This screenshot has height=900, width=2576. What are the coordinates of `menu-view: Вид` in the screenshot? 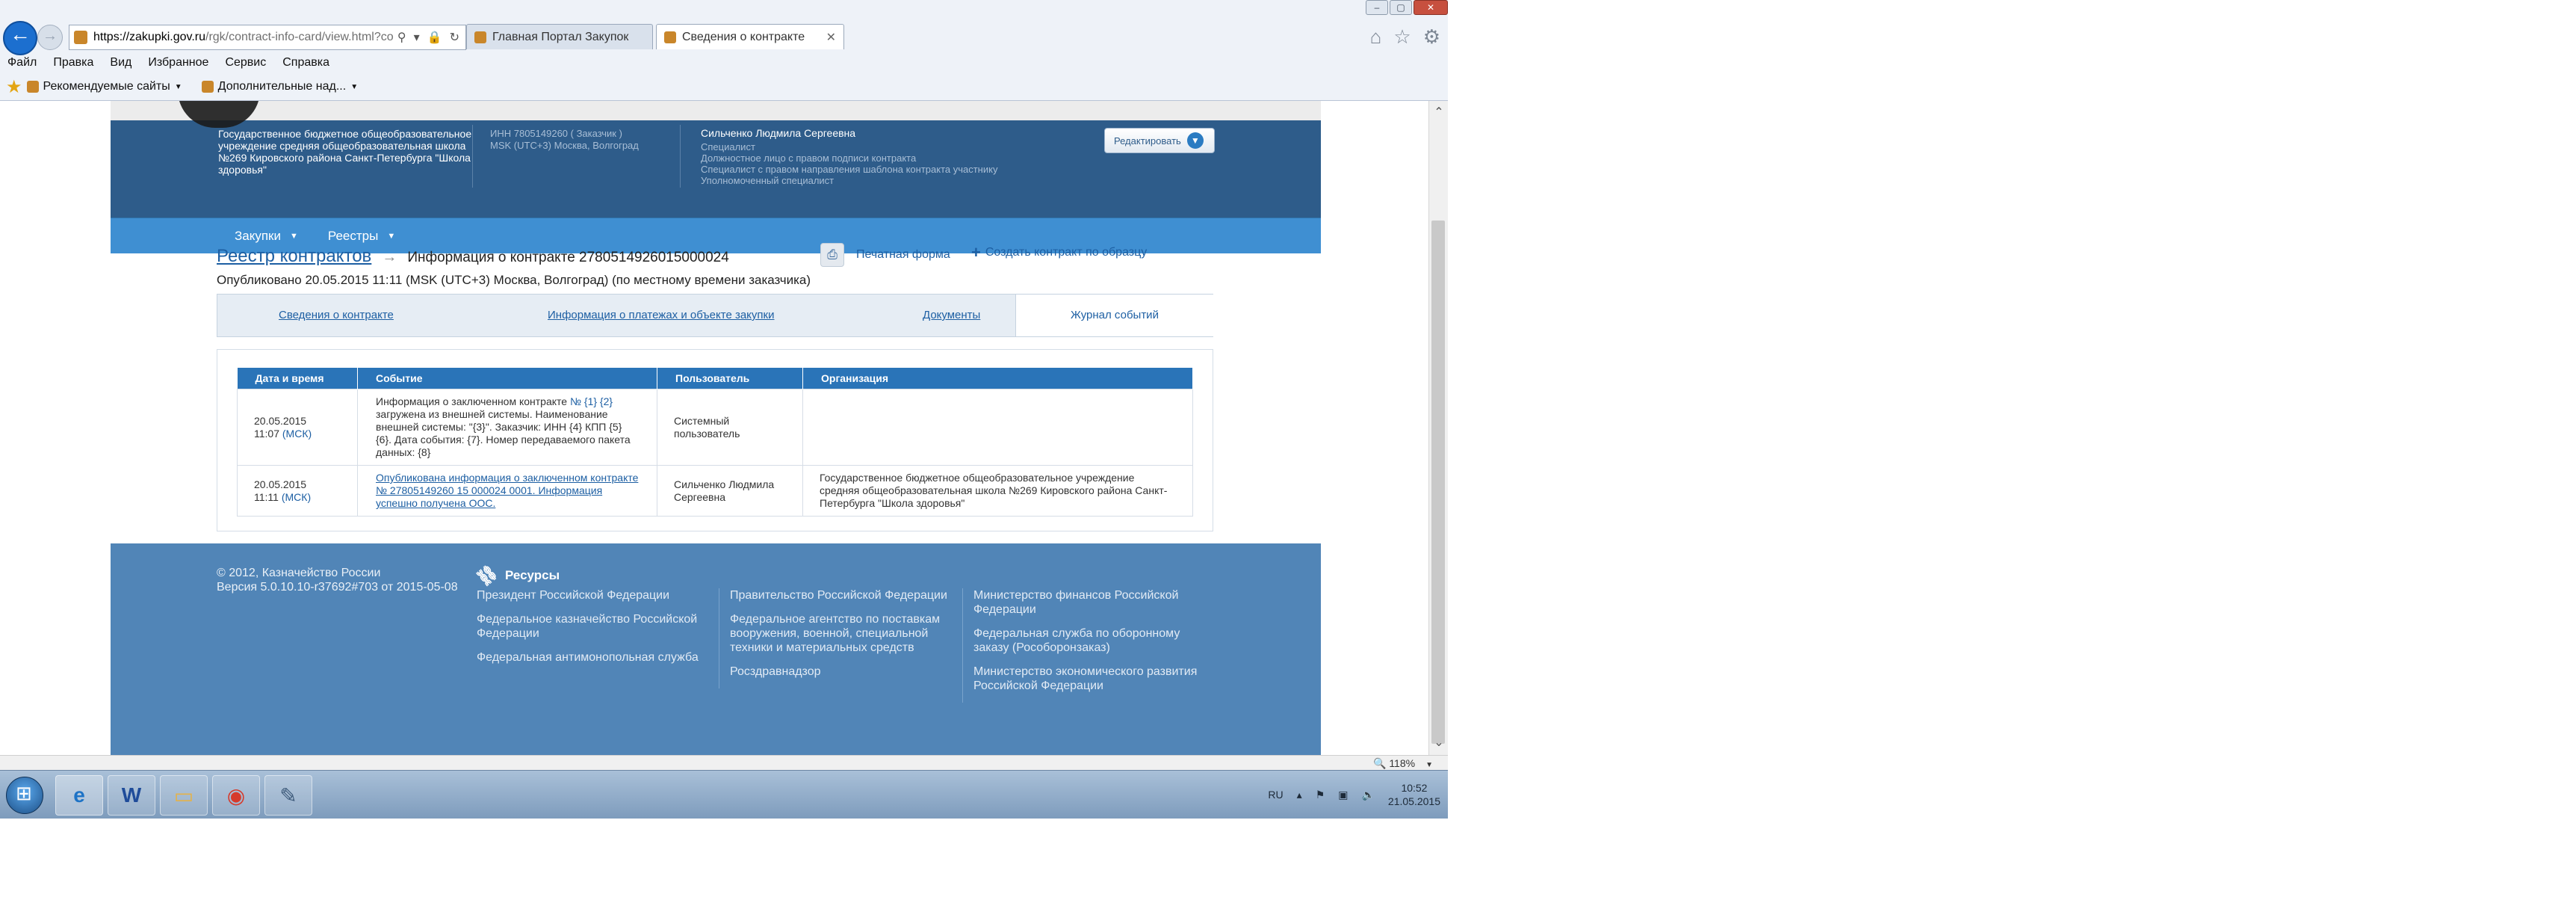 It's located at (120, 63).